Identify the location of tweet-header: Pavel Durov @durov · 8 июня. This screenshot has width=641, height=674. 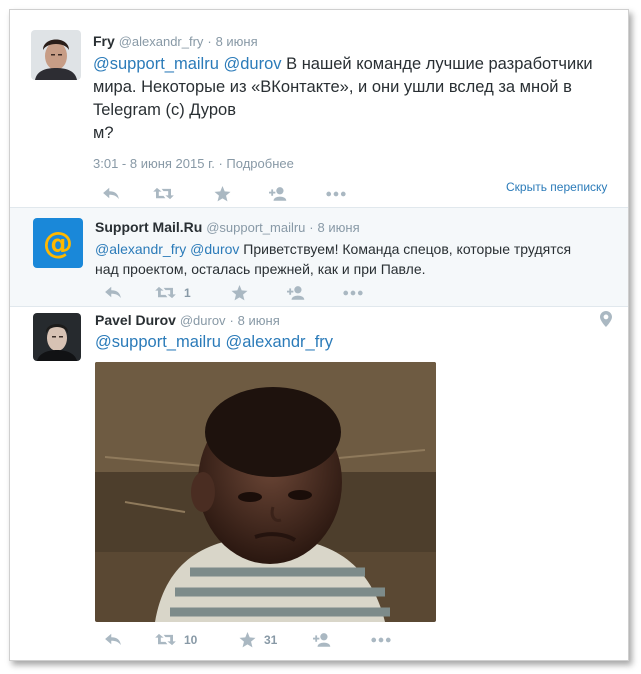
(187, 320).